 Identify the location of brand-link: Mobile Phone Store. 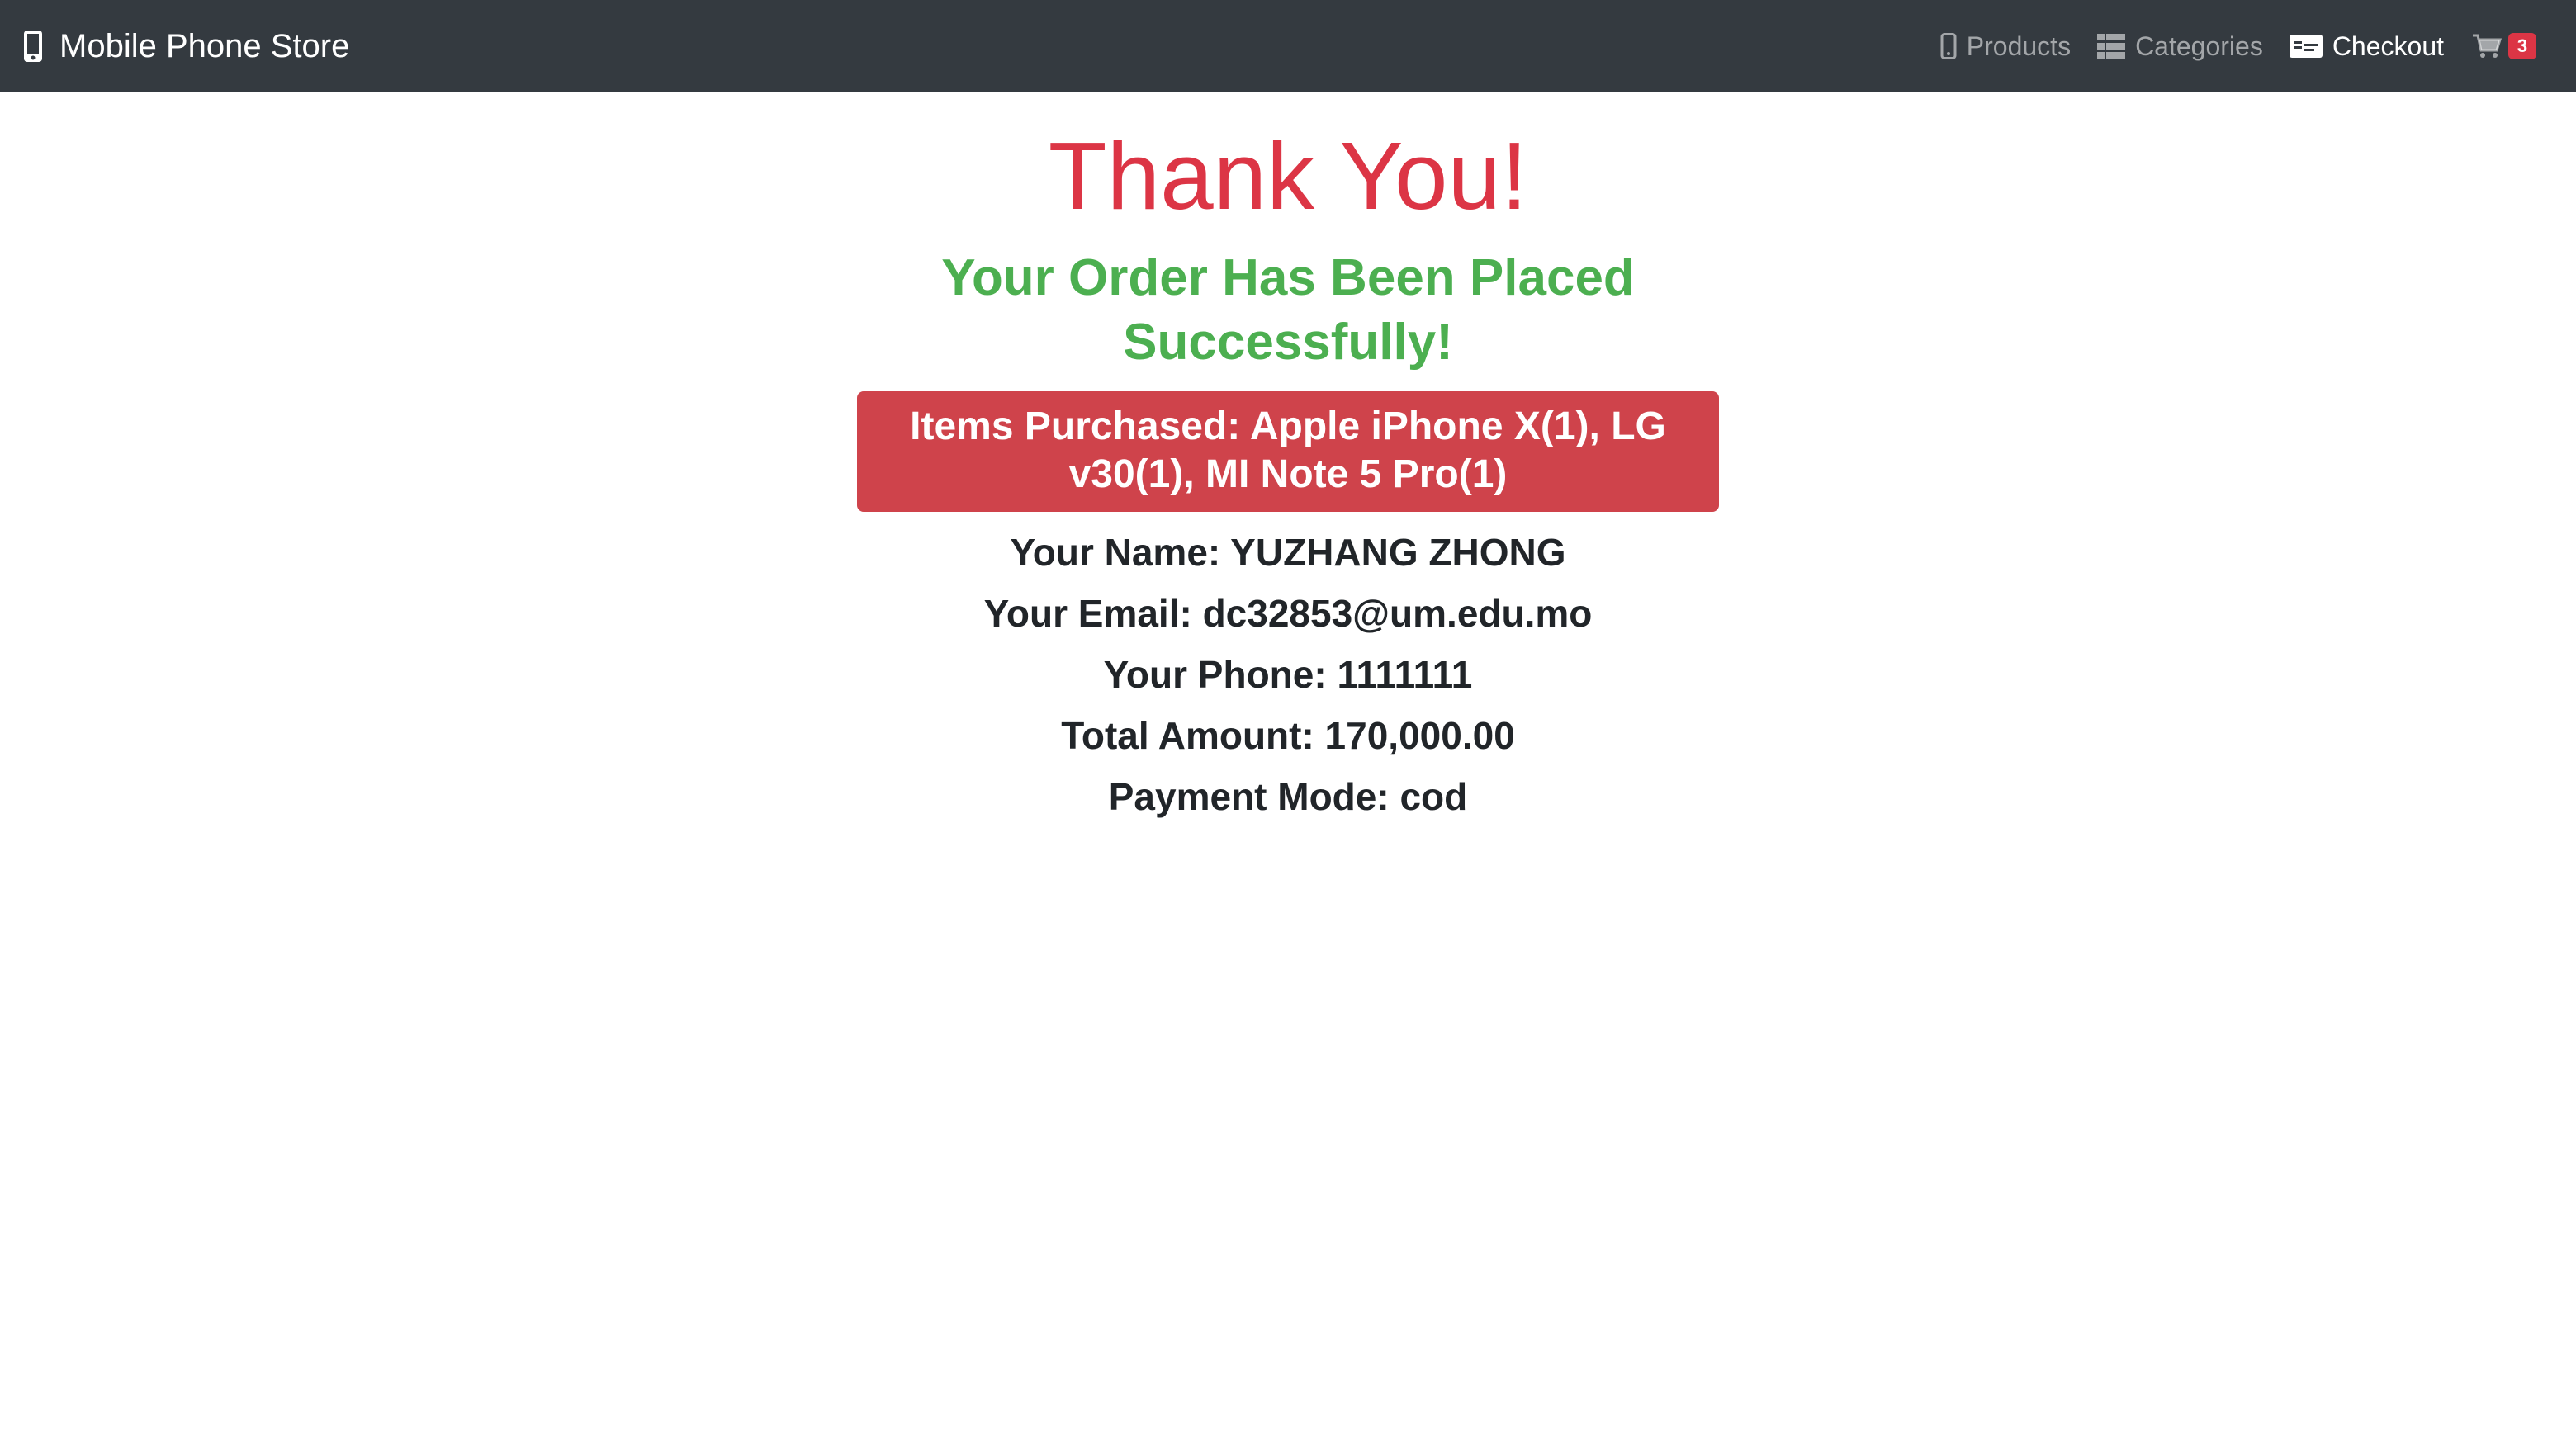
(186, 46).